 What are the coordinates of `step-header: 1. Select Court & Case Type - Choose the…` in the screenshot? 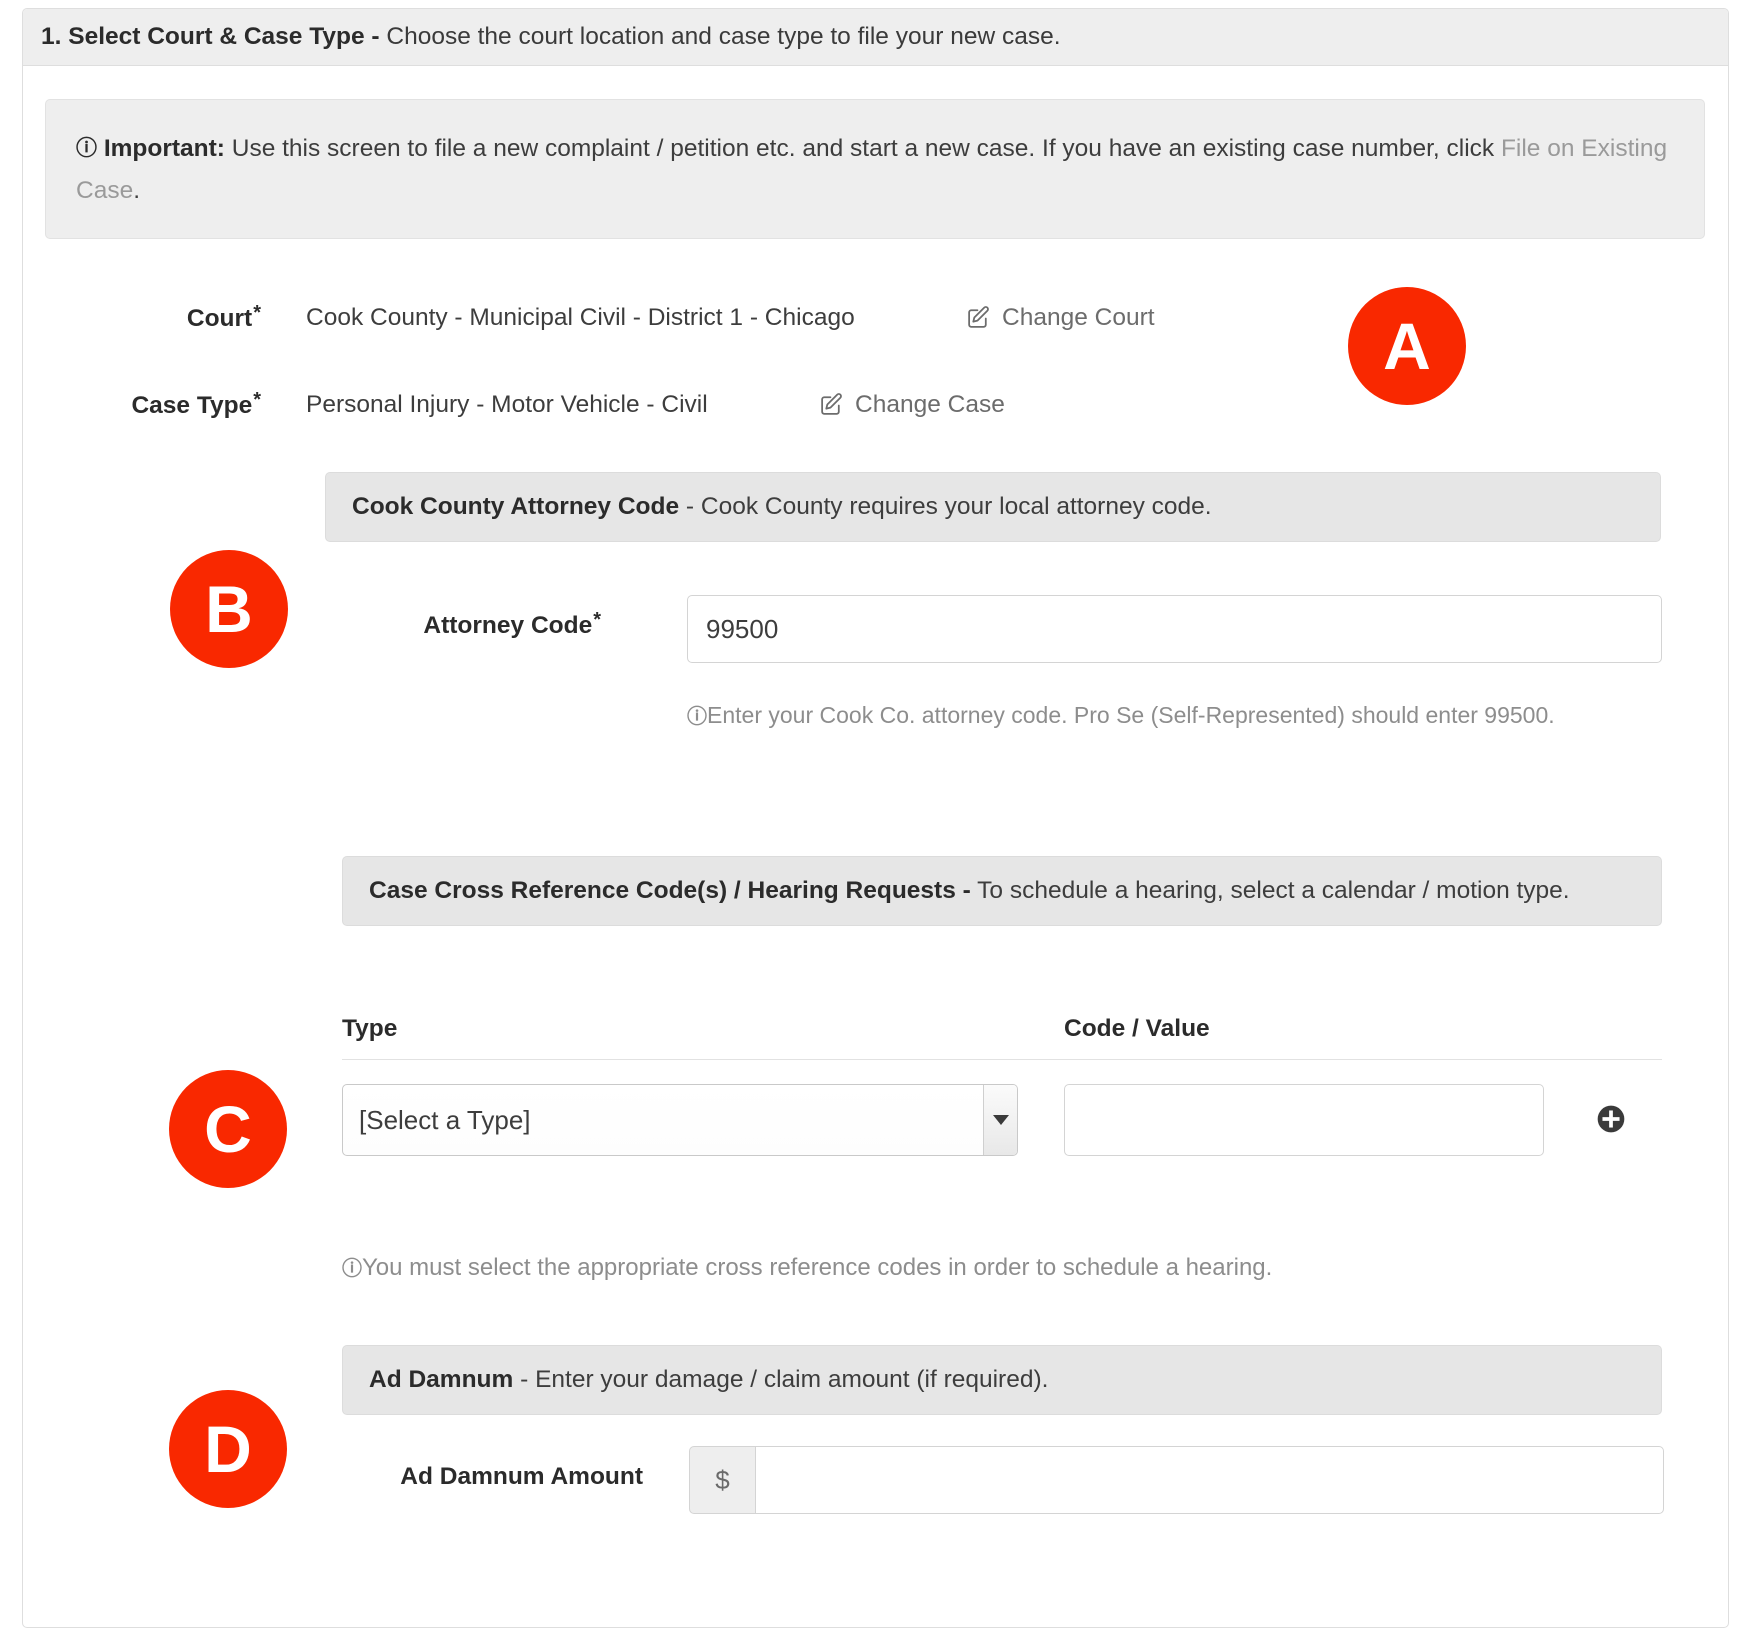 It's located at (875, 37).